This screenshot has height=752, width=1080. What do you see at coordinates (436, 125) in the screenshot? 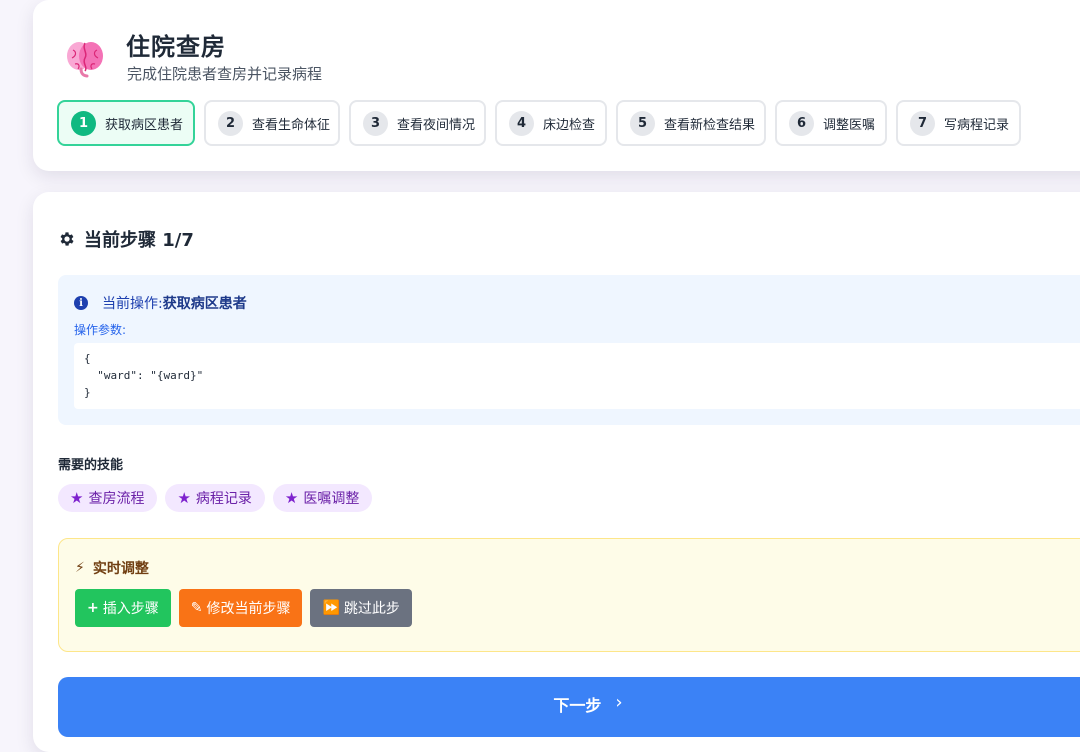
I see `step-label: 查看夜间情况` at bounding box center [436, 125].